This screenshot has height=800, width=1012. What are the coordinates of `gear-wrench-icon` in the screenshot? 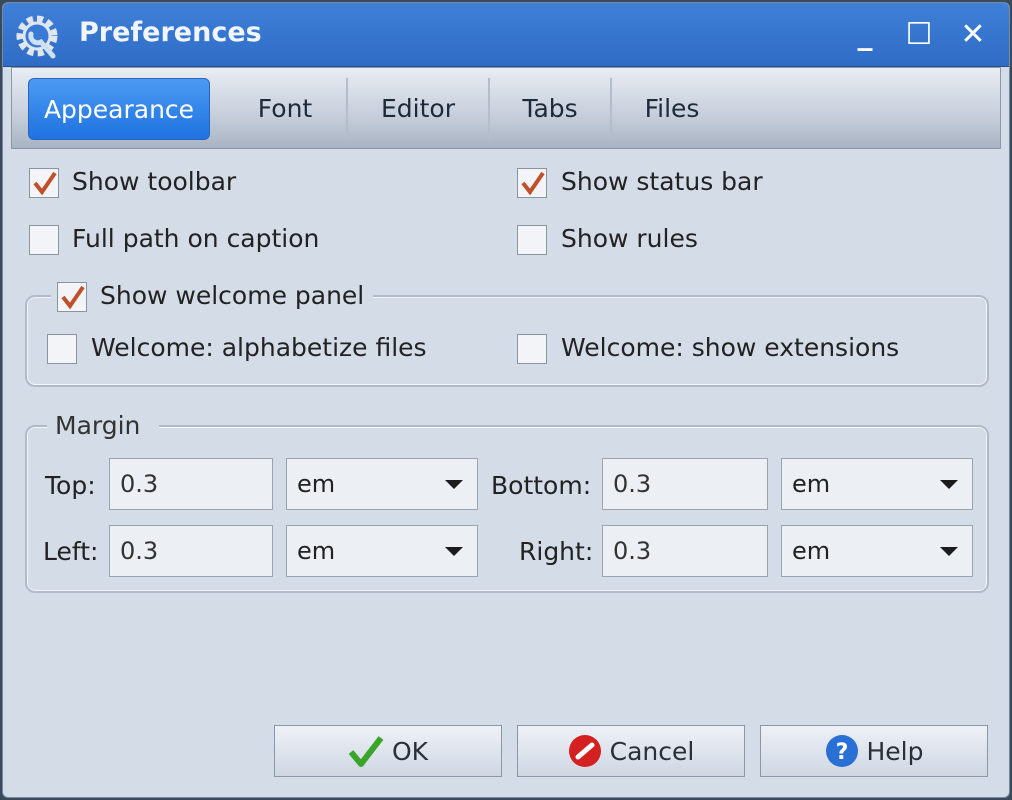 It's located at (37, 37).